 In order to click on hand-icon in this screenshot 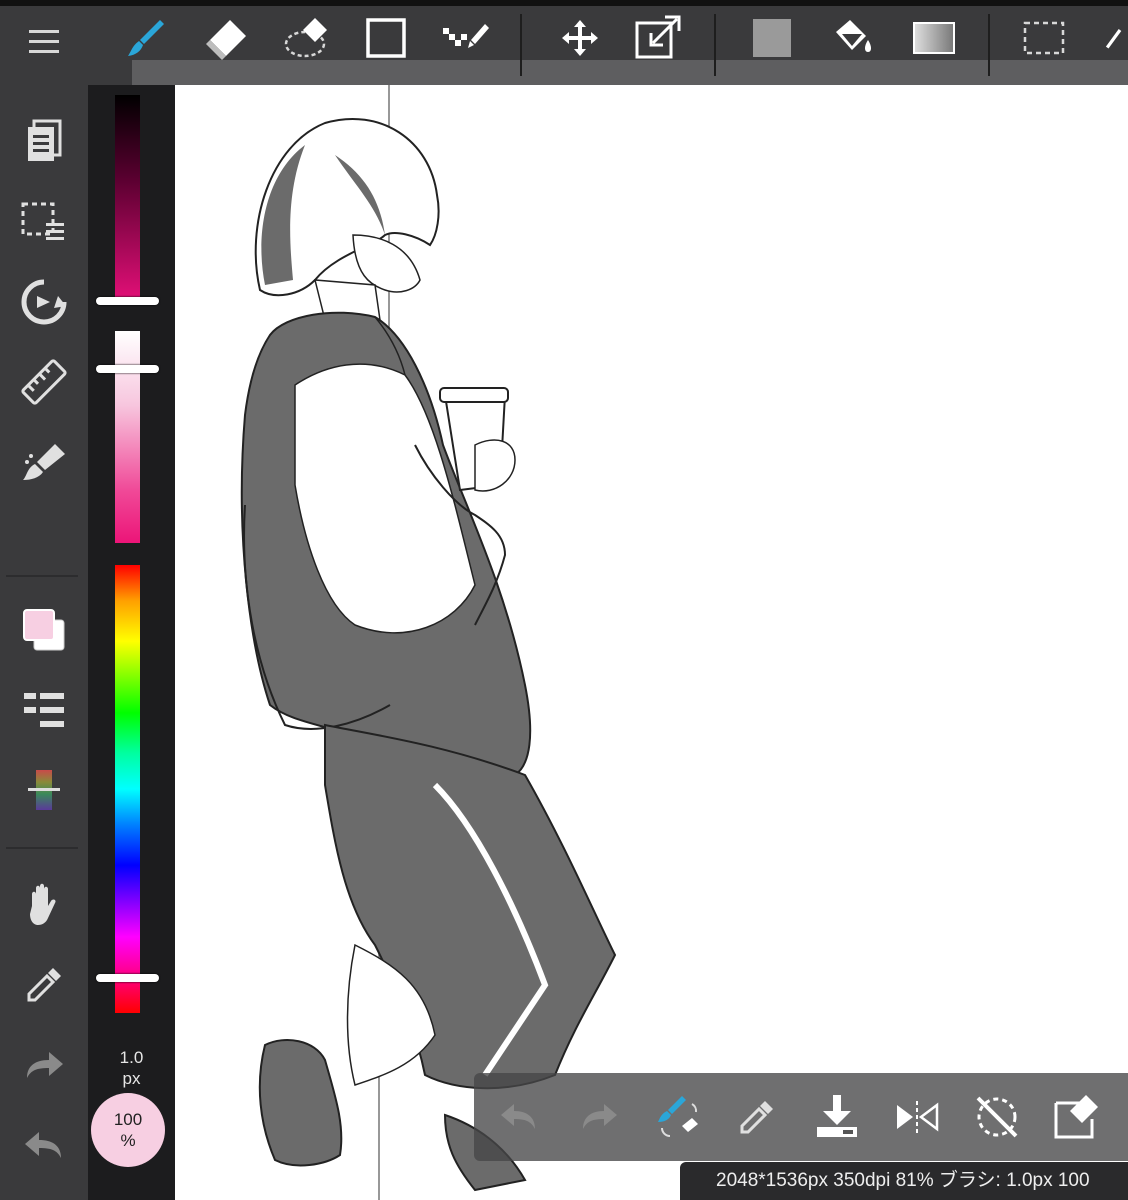, I will do `click(43, 904)`.